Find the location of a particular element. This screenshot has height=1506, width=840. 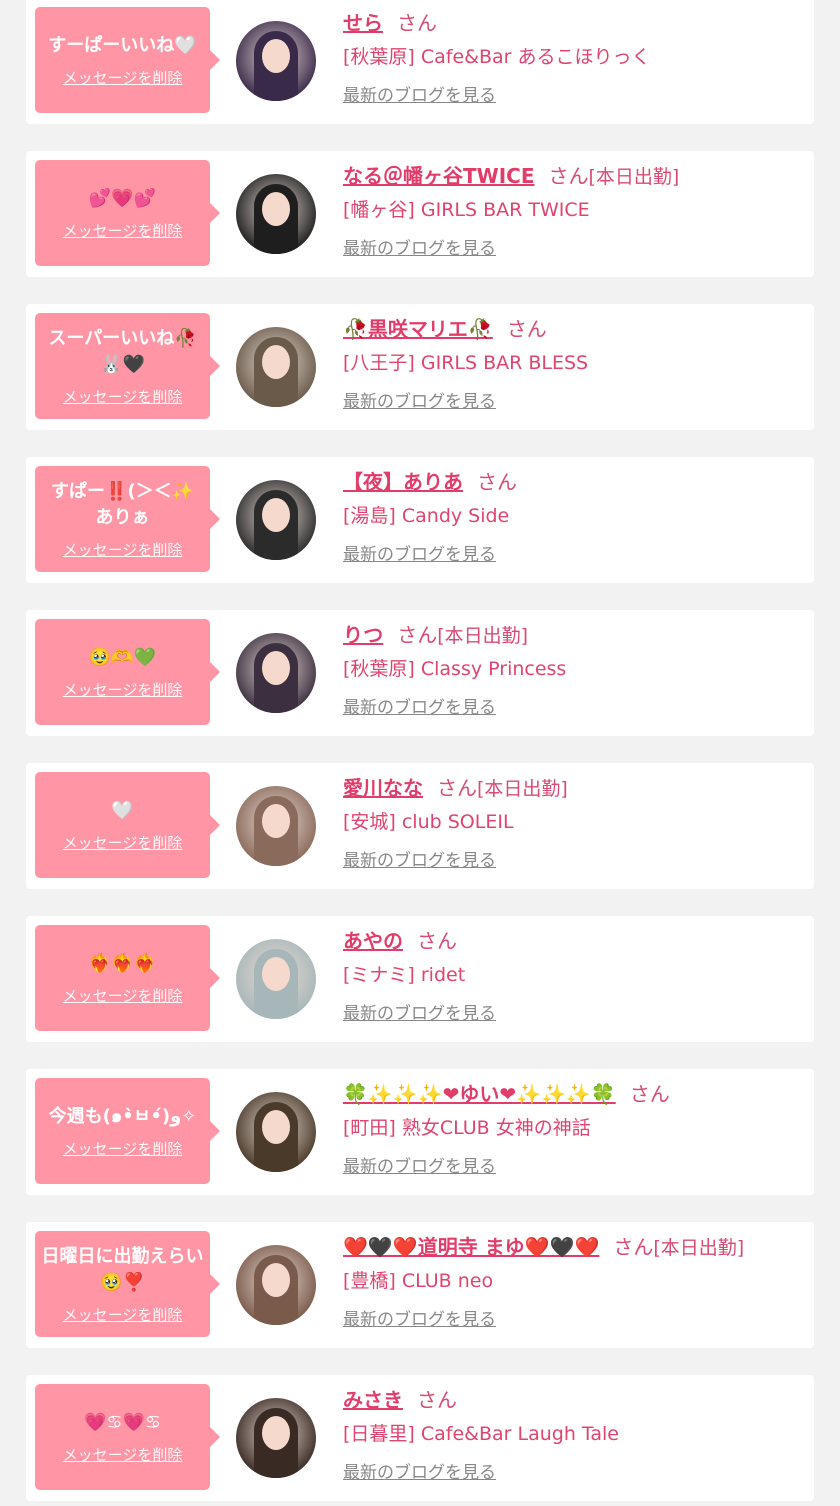

message-bubble: スーパーいいね🥀🐰🖤 メッセージを削除 is located at coordinates (127, 366).